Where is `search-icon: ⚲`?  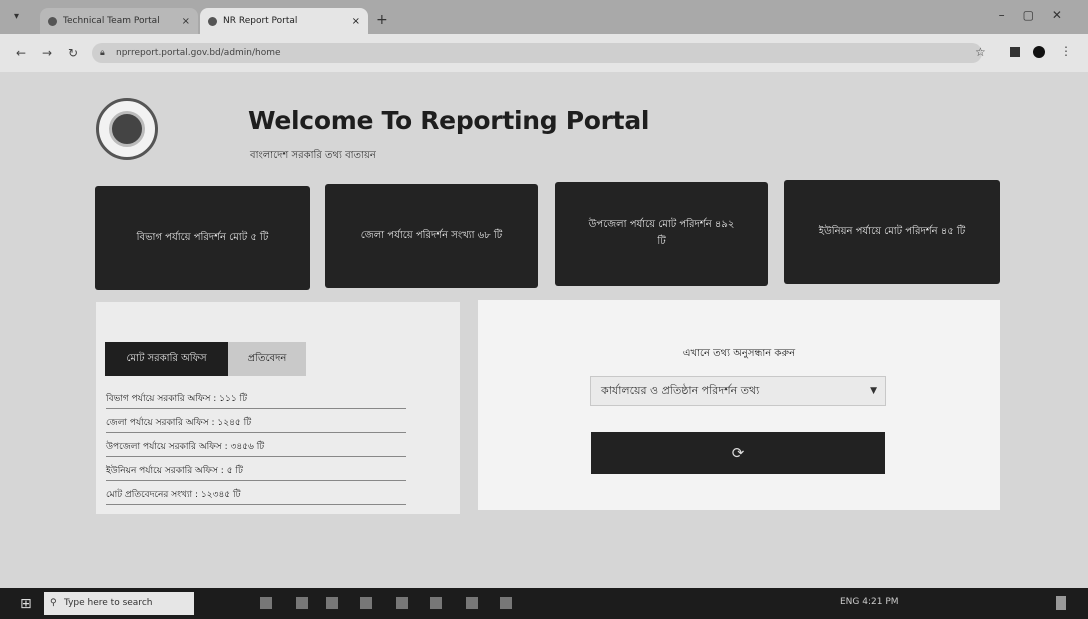 search-icon: ⚲ is located at coordinates (53, 603).